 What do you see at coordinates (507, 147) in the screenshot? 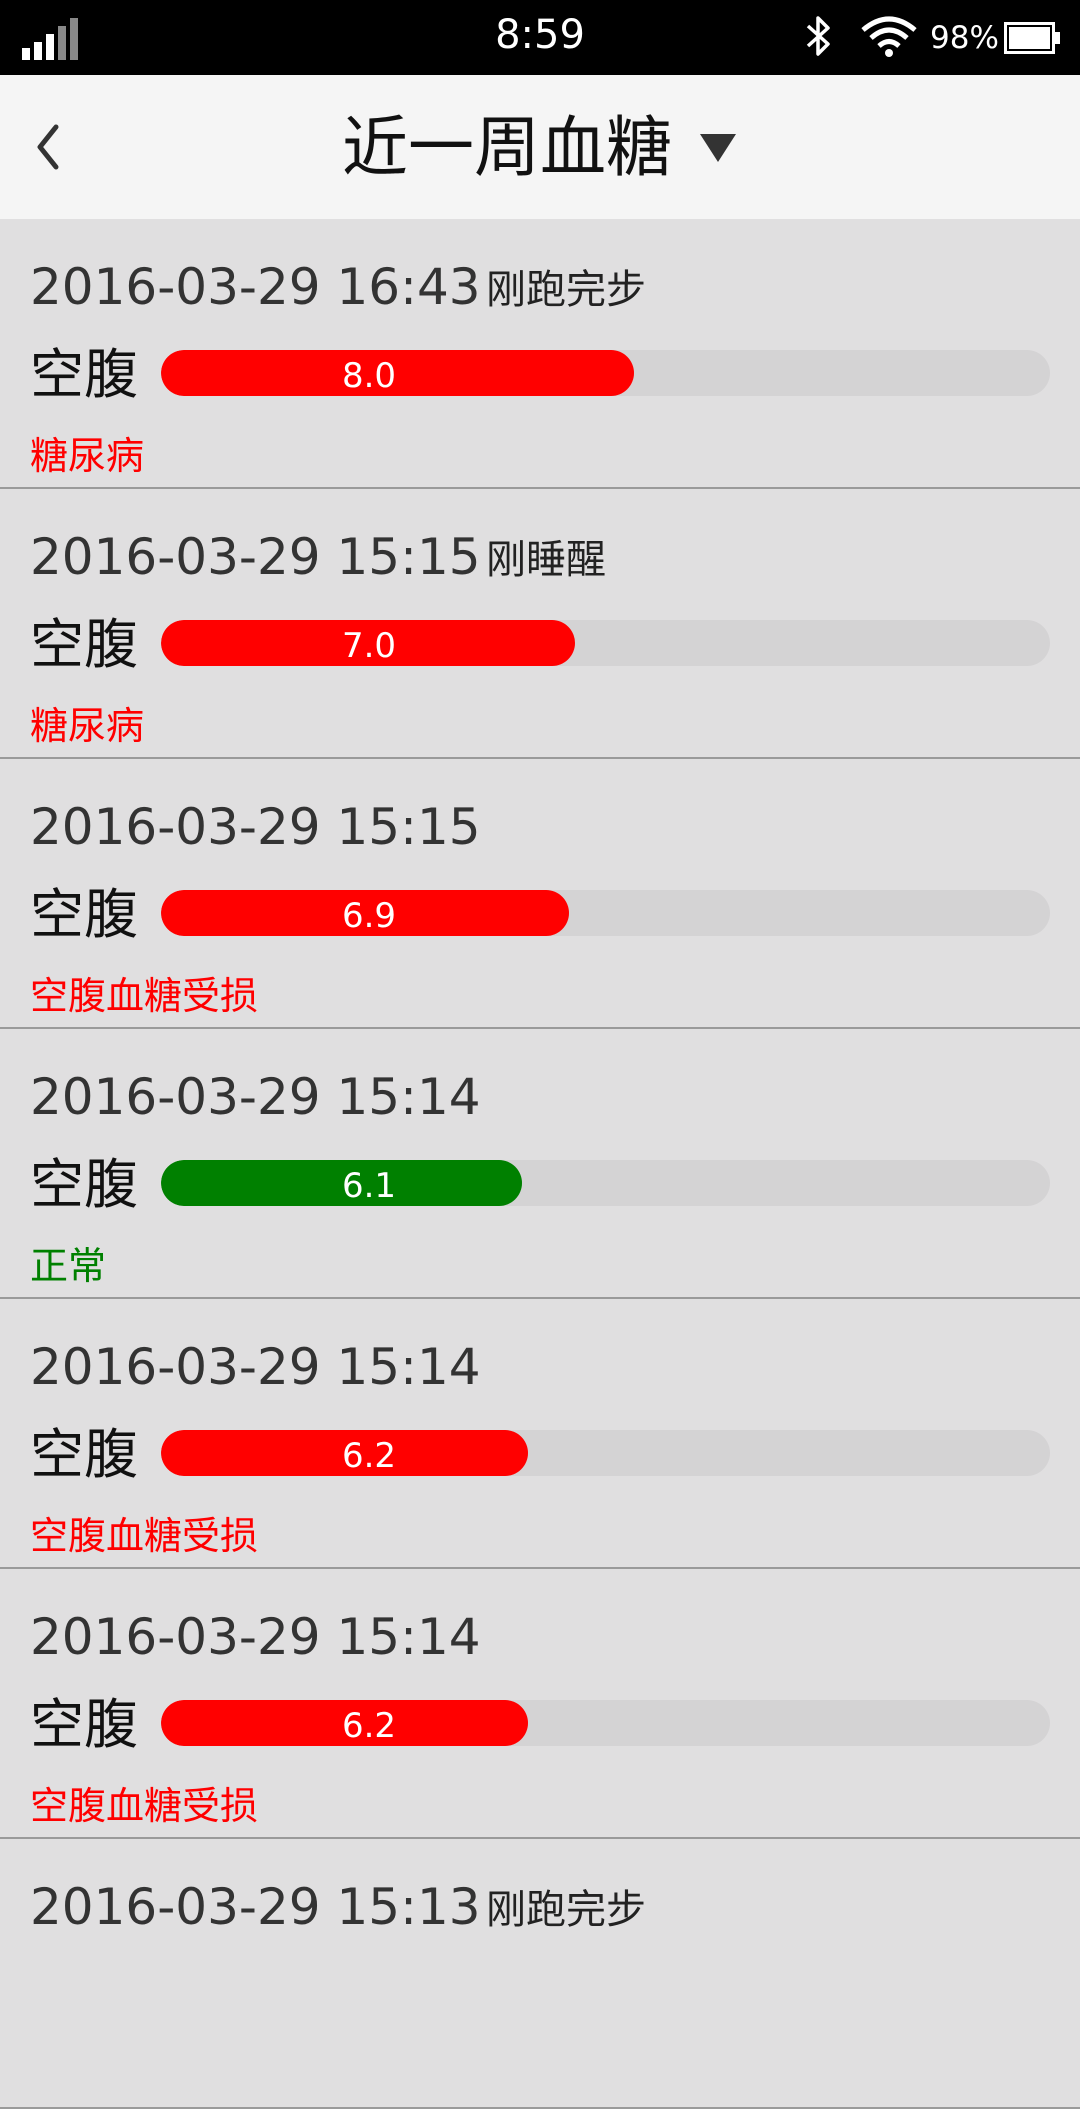
I see `page-title: 近一周血糖` at bounding box center [507, 147].